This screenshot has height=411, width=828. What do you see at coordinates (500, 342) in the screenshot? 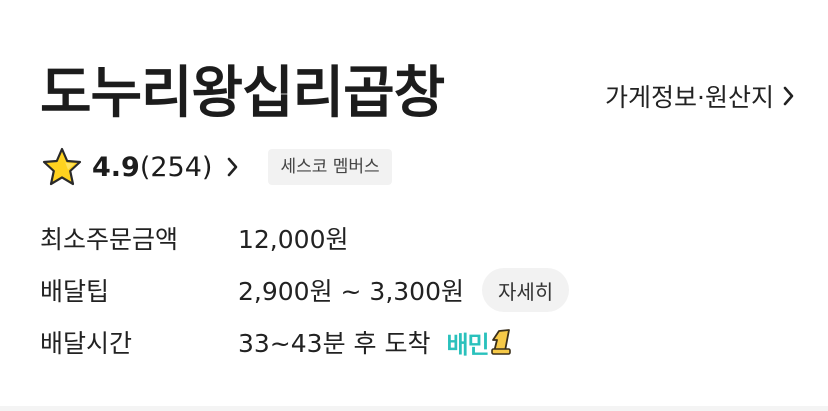
I see `baemin-one-logo-icon` at bounding box center [500, 342].